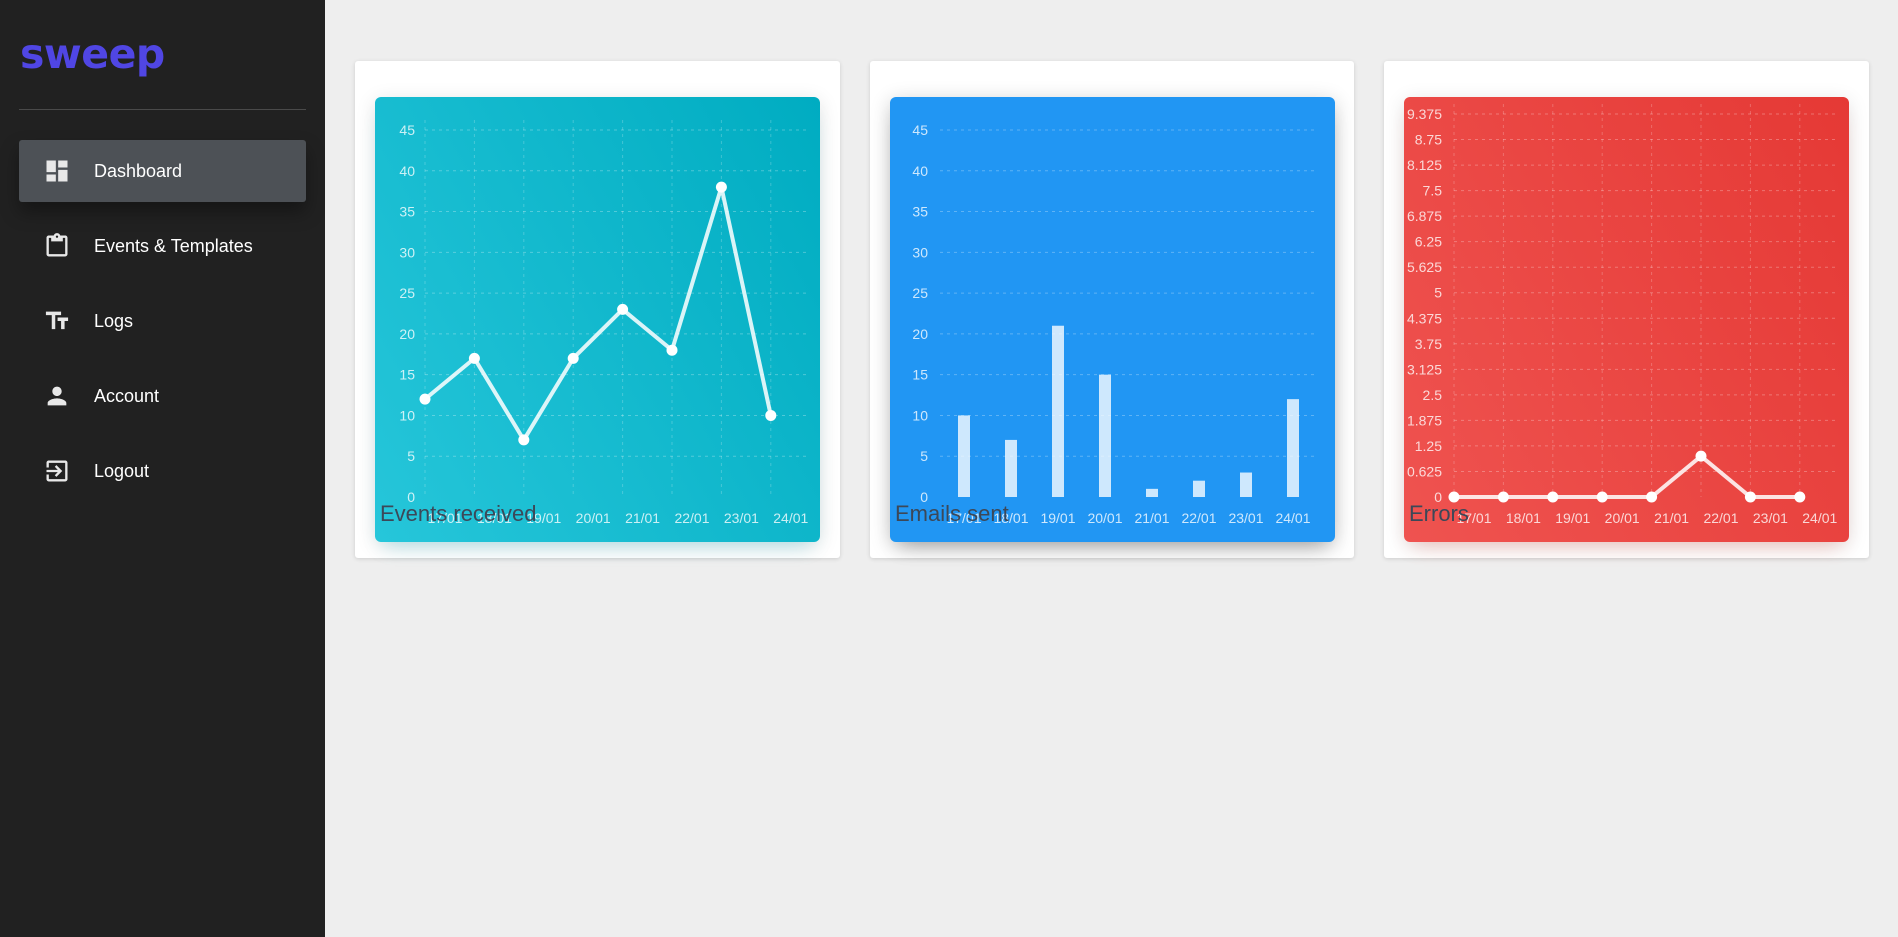 This screenshot has width=1898, height=937. I want to click on clipboard-icon, so click(57, 246).